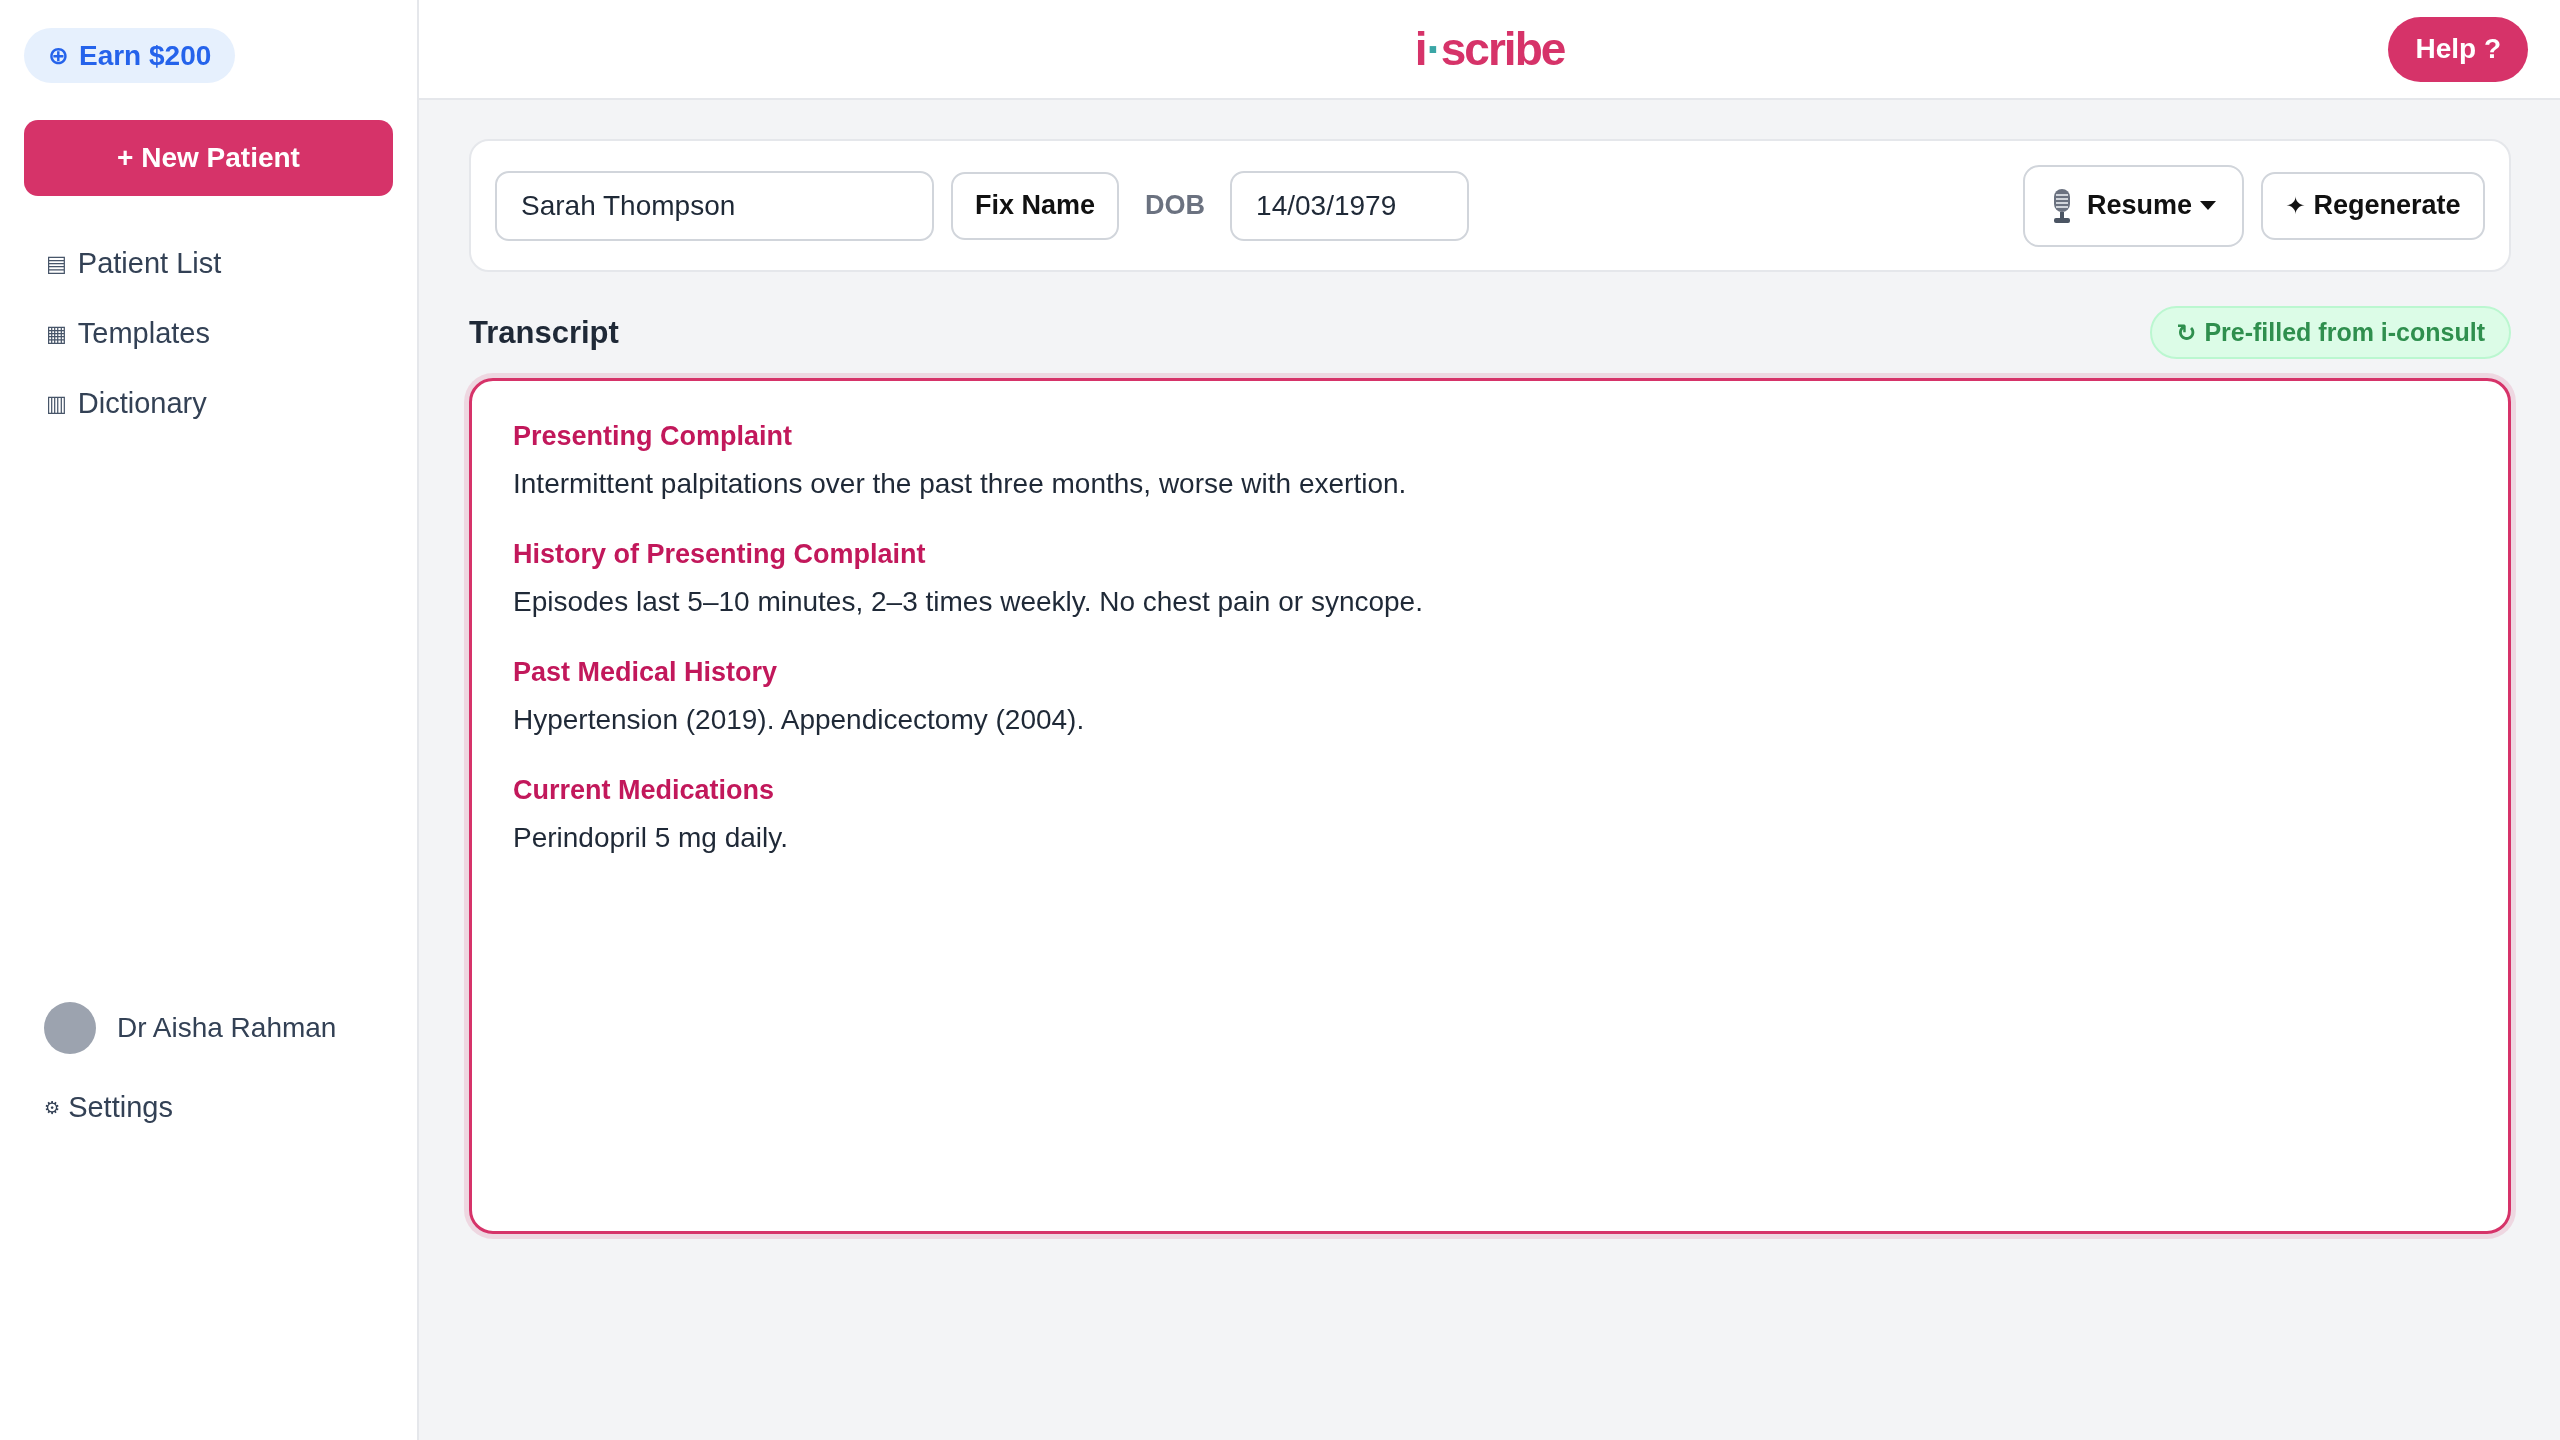  Describe the element at coordinates (134, 264) in the screenshot. I see `sidebar-item: ▤ Patient List` at that location.